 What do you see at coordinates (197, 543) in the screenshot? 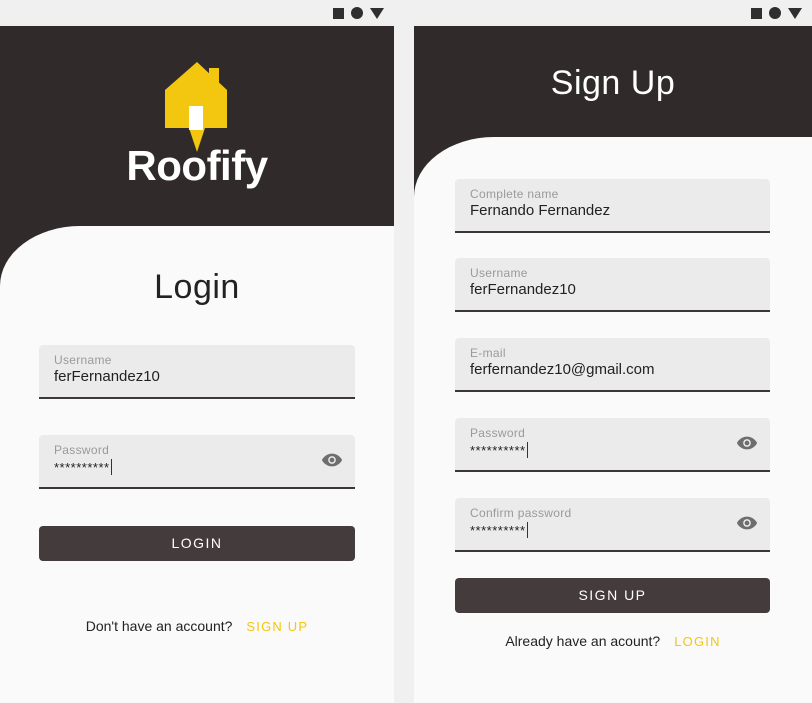
I see `login-button: LOGIN` at bounding box center [197, 543].